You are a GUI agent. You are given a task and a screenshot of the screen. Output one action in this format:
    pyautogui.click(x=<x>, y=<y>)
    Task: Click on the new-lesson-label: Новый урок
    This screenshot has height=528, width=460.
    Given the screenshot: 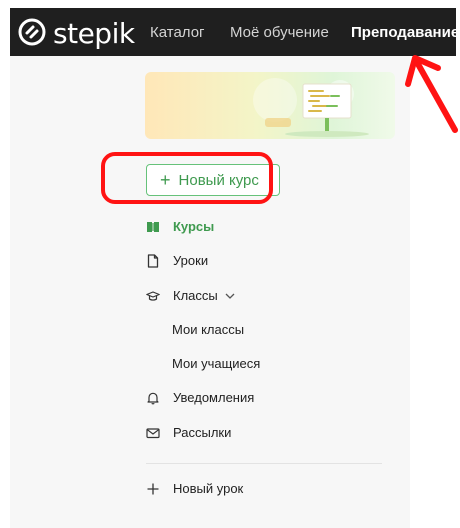 What is the action you would take?
    pyautogui.click(x=208, y=488)
    